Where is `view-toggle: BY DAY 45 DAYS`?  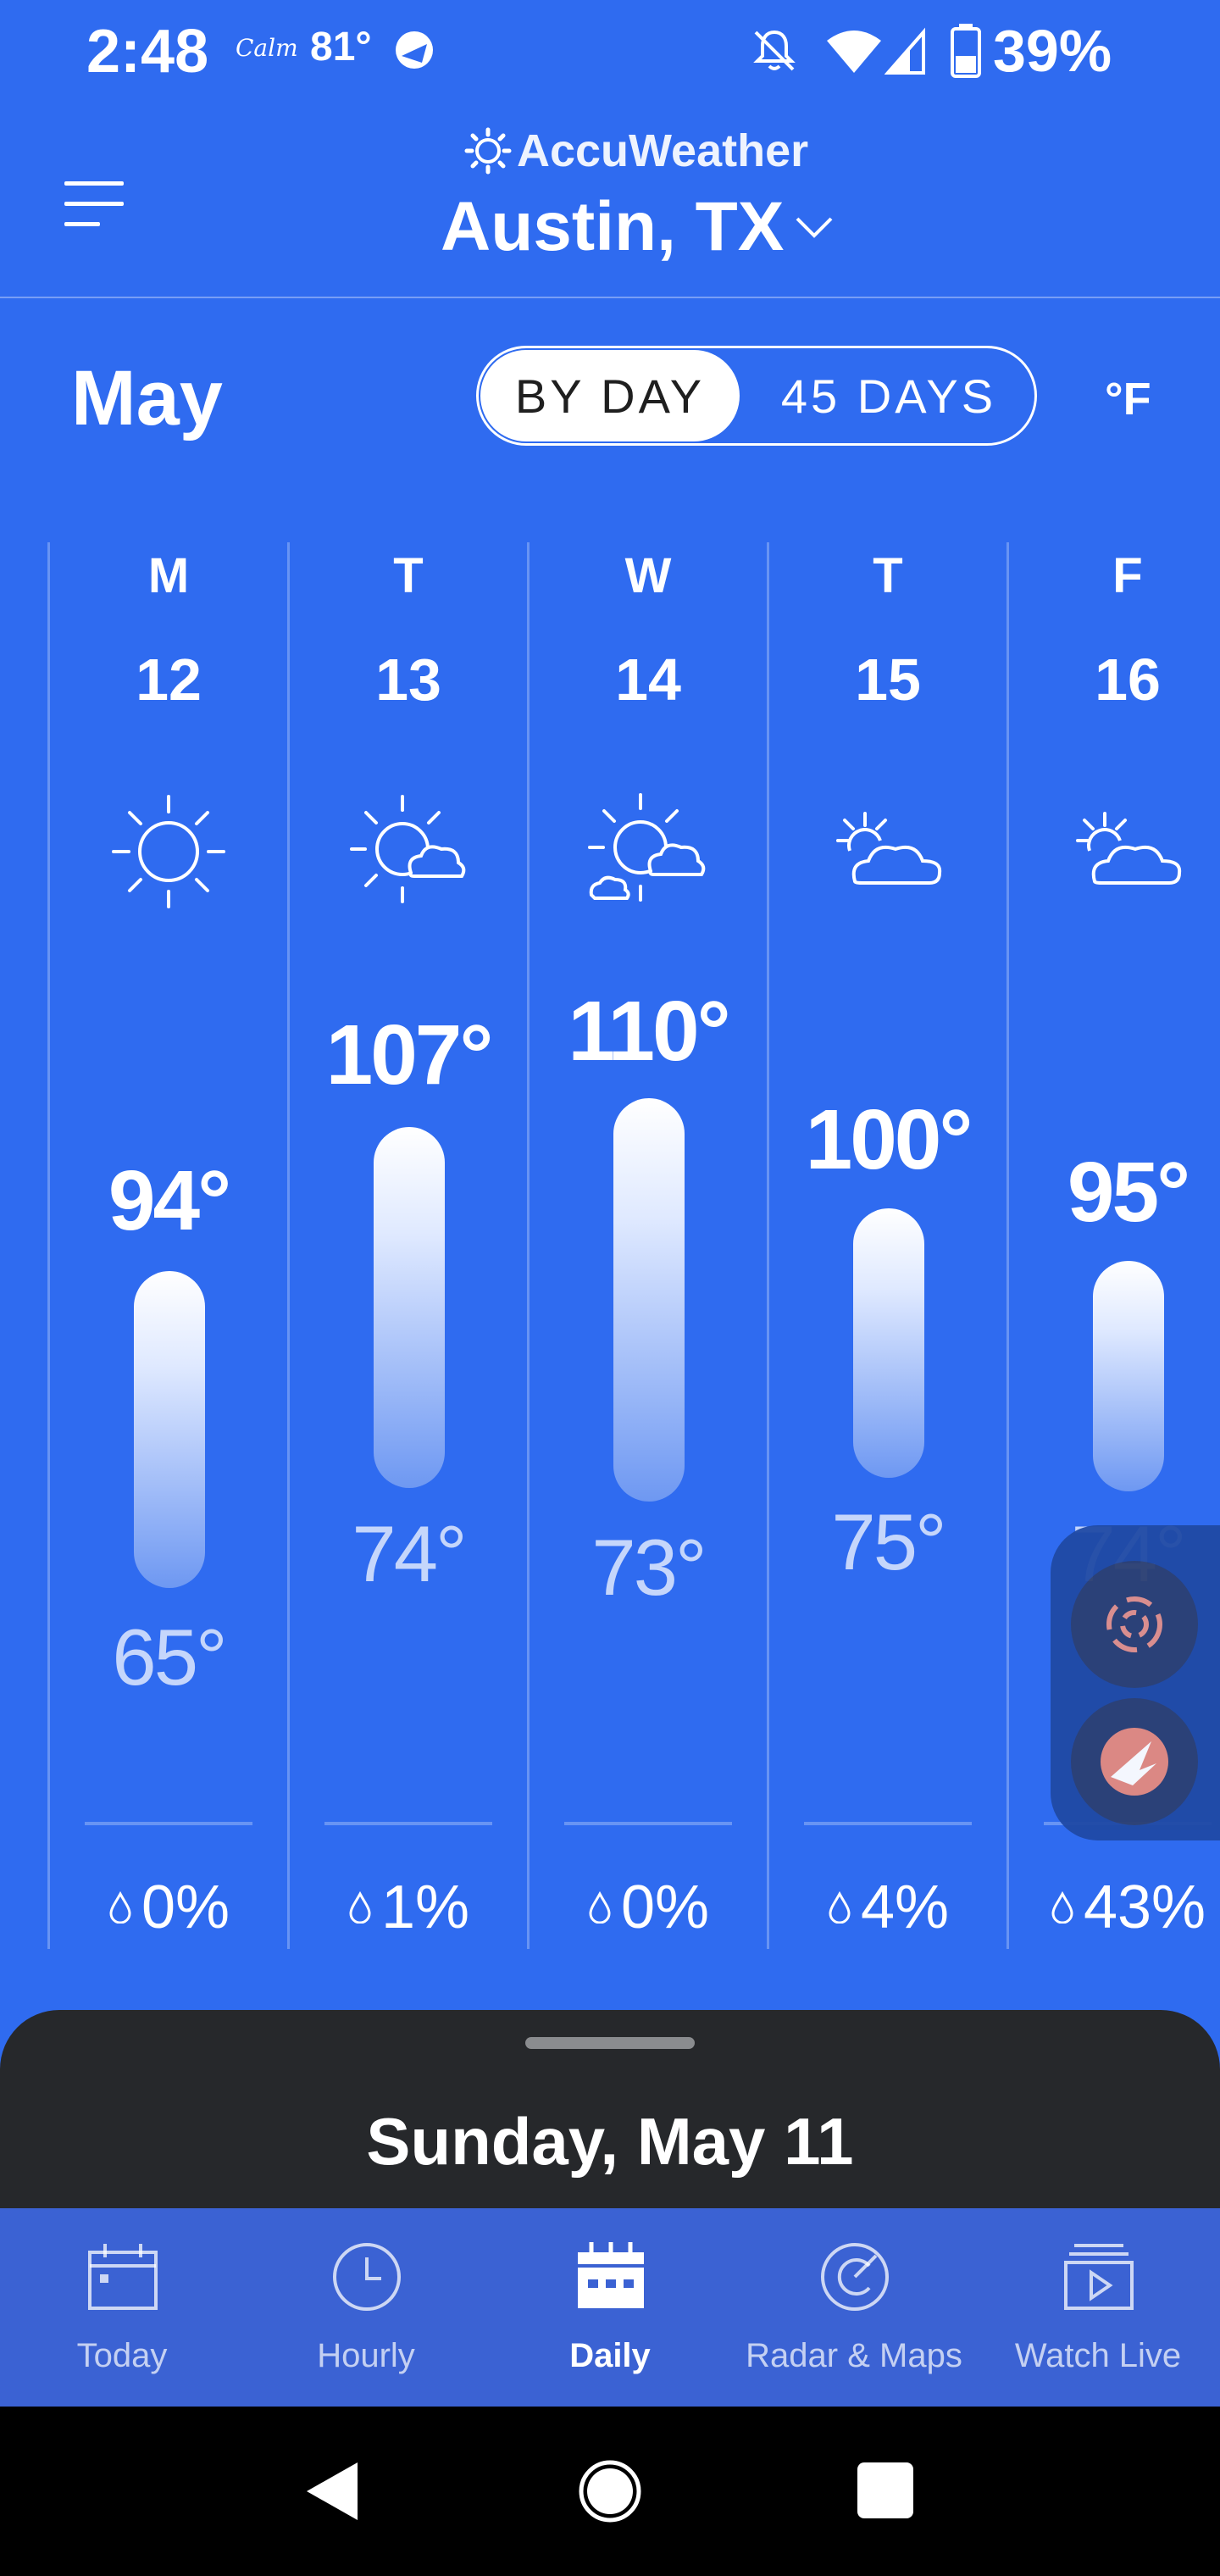 view-toggle: BY DAY 45 DAYS is located at coordinates (756, 396).